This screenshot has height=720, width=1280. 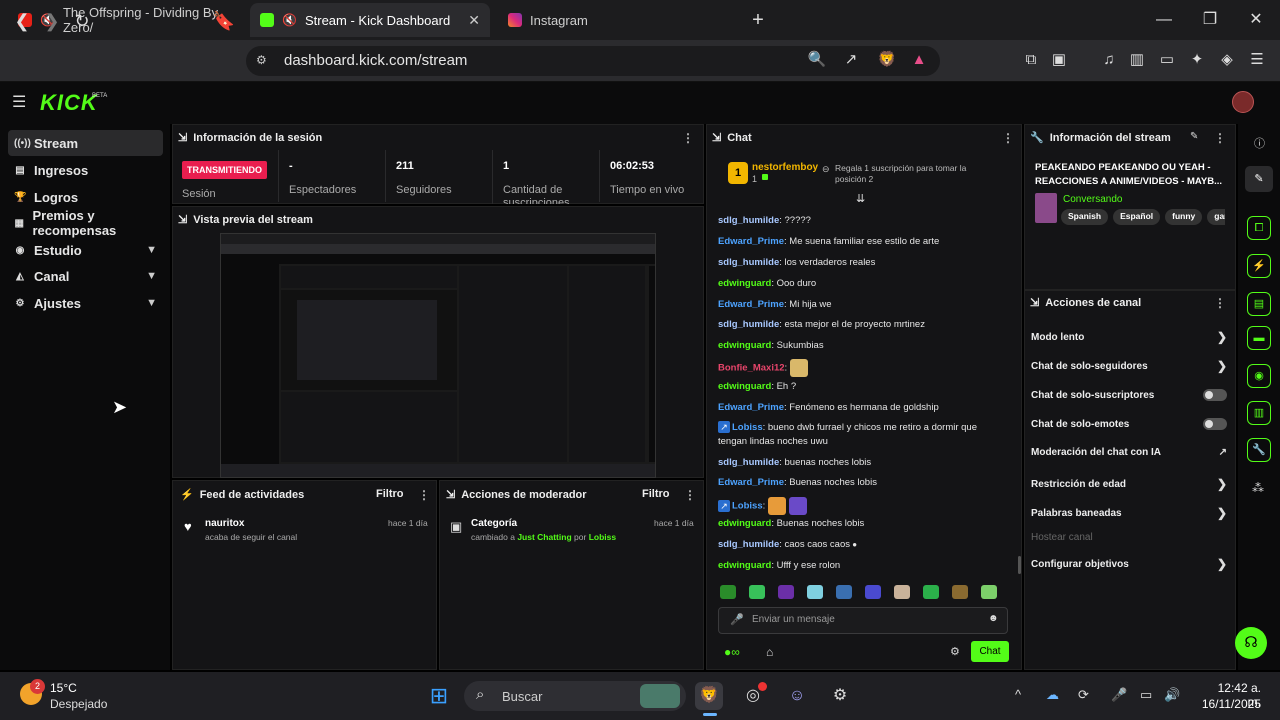 What do you see at coordinates (1228, 704) in the screenshot?
I see `clock-date: 16/11/2025` at bounding box center [1228, 704].